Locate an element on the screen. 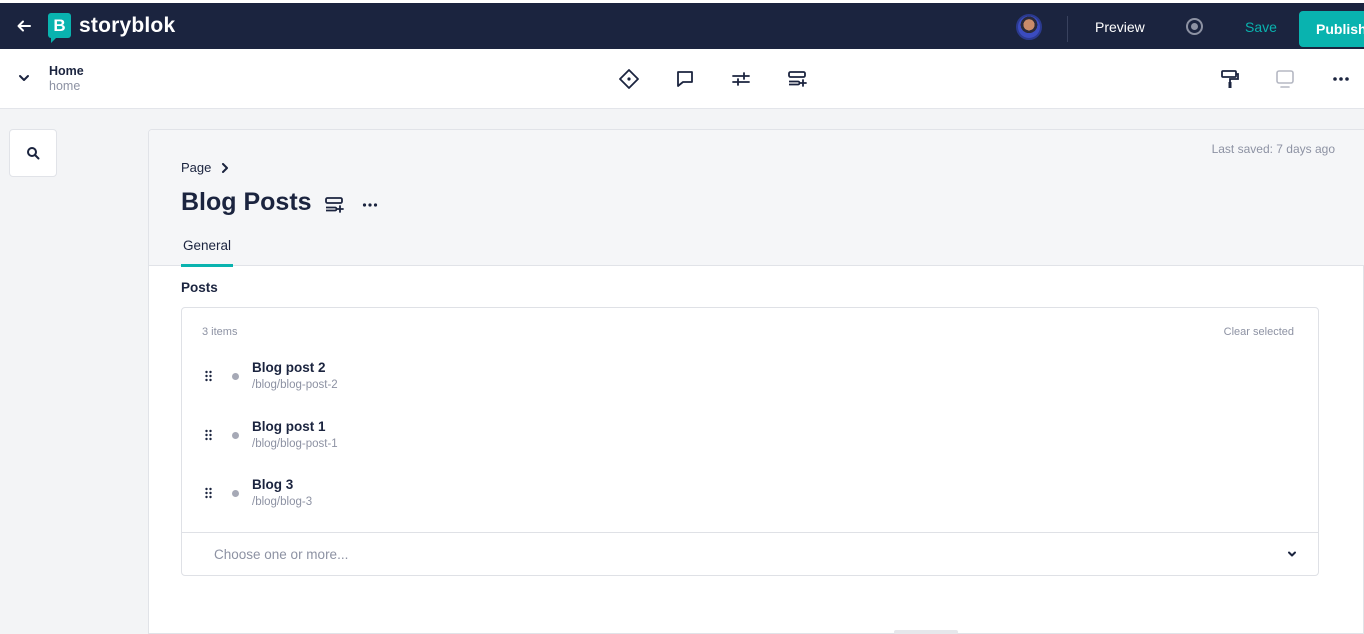 The height and width of the screenshot is (634, 1364). story-title: Home is located at coordinates (66, 71).